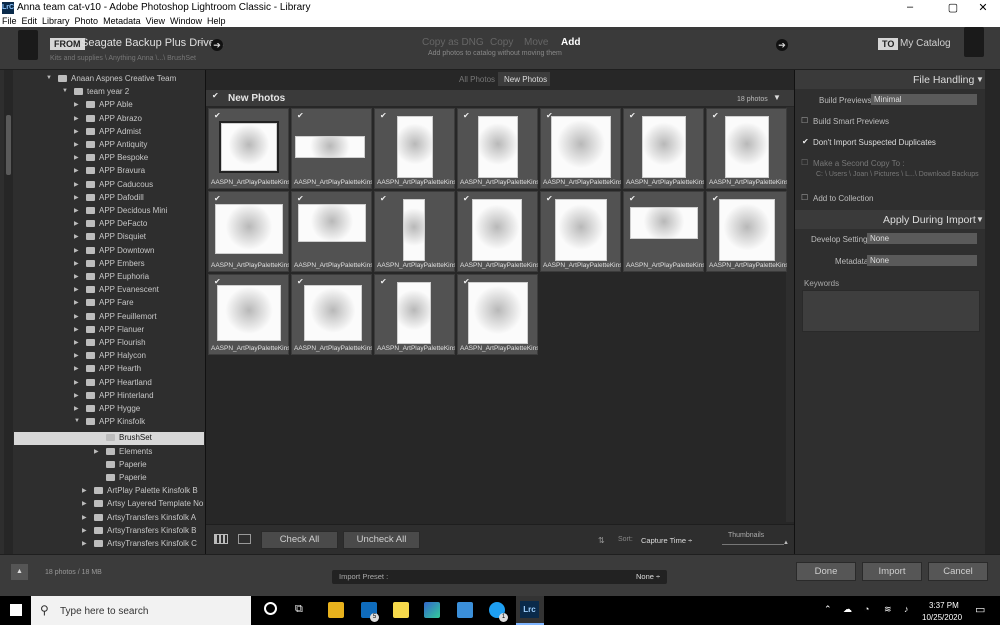 This screenshot has height=625, width=1000. Describe the element at coordinates (30, 21) in the screenshot. I see `menu-edit: Edit` at that location.